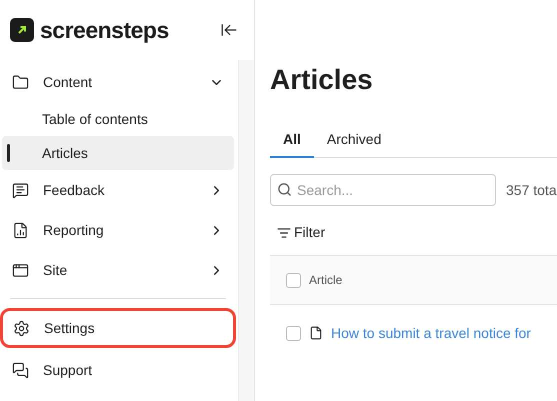 The width and height of the screenshot is (557, 401). I want to click on tab: Archived, so click(354, 140).